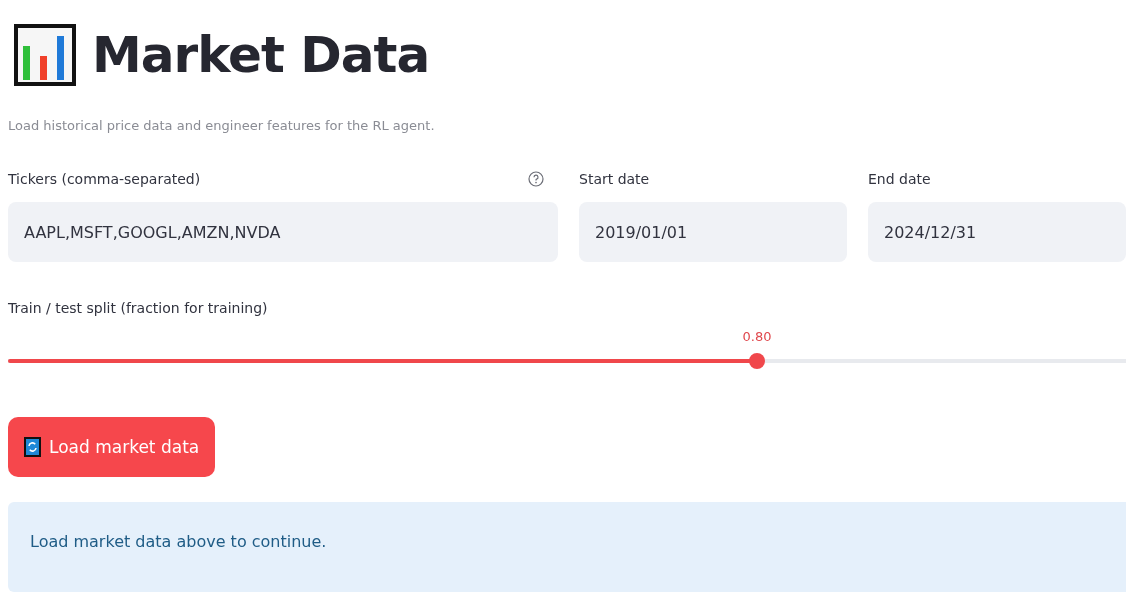 The width and height of the screenshot is (1126, 593). What do you see at coordinates (997, 232) in the screenshot?
I see `input-field: 2024/12/31` at bounding box center [997, 232].